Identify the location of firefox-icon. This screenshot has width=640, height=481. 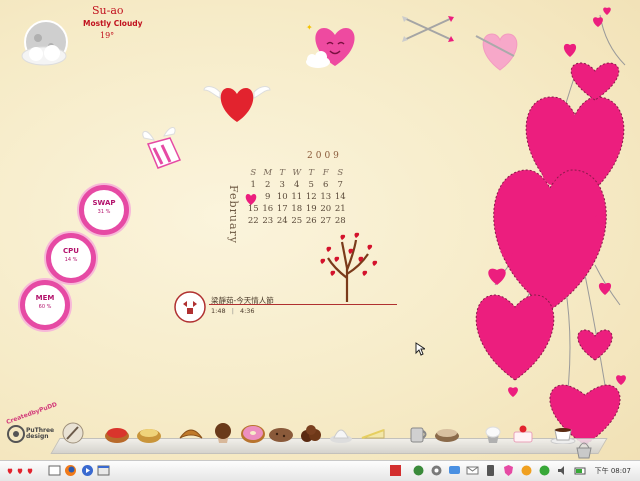
(70, 470).